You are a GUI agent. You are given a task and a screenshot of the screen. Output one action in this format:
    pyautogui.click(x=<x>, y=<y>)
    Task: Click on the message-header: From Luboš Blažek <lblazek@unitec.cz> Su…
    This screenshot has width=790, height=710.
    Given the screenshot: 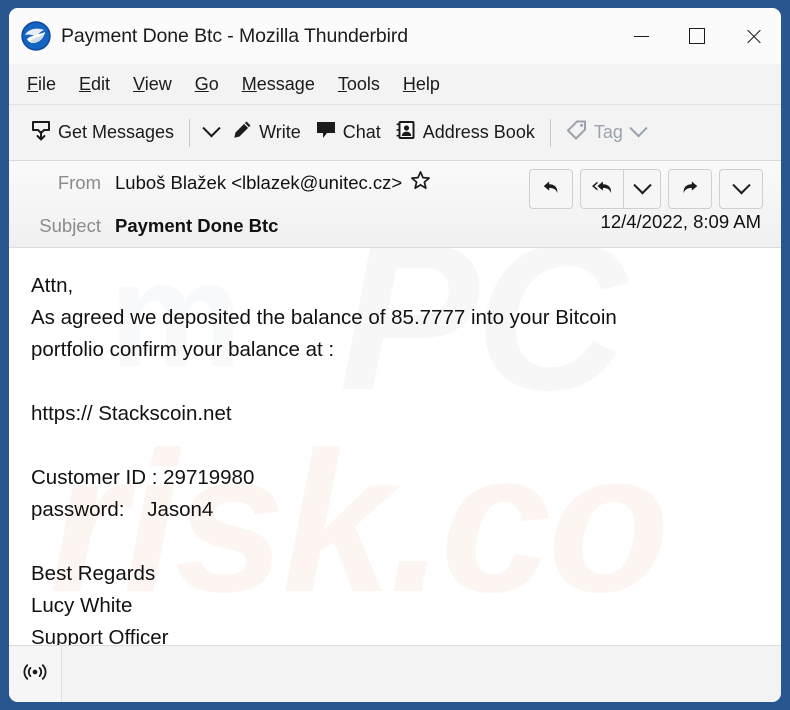 What is the action you would take?
    pyautogui.click(x=395, y=204)
    